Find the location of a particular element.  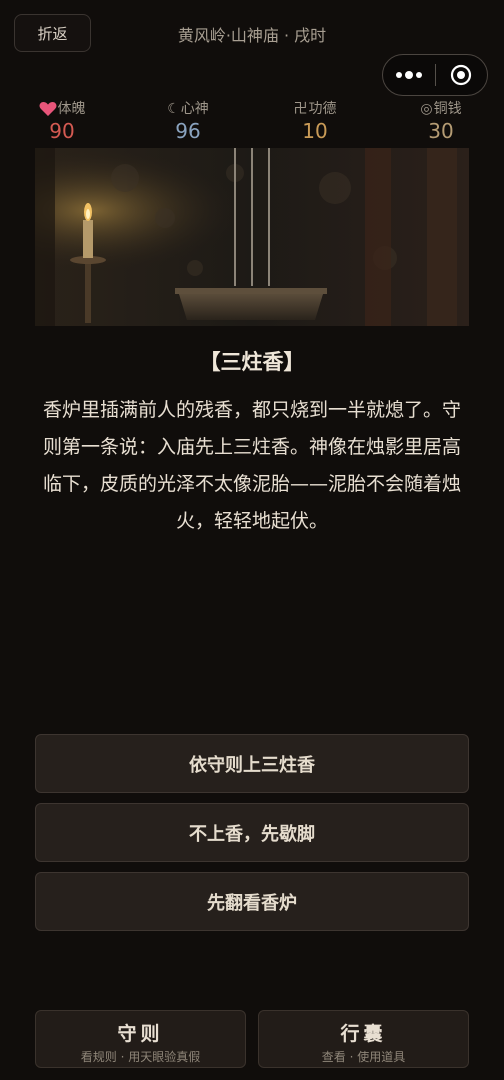

stat-coins: ◎ 铜钱 30 is located at coordinates (441, 121).